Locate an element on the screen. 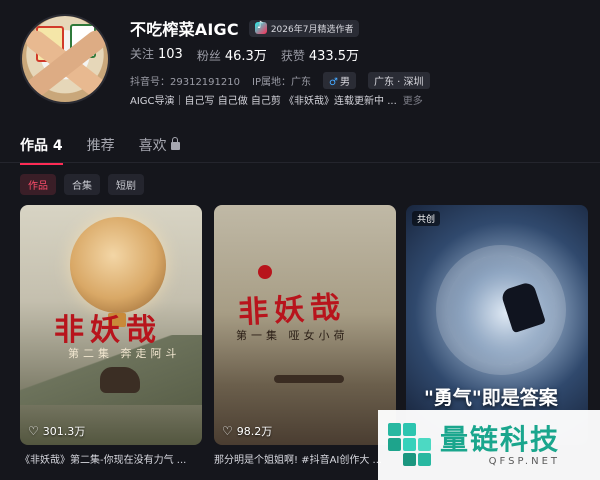 Image resolution: width=600 pixels, height=480 pixels. filter-collections: 合集 is located at coordinates (82, 184).